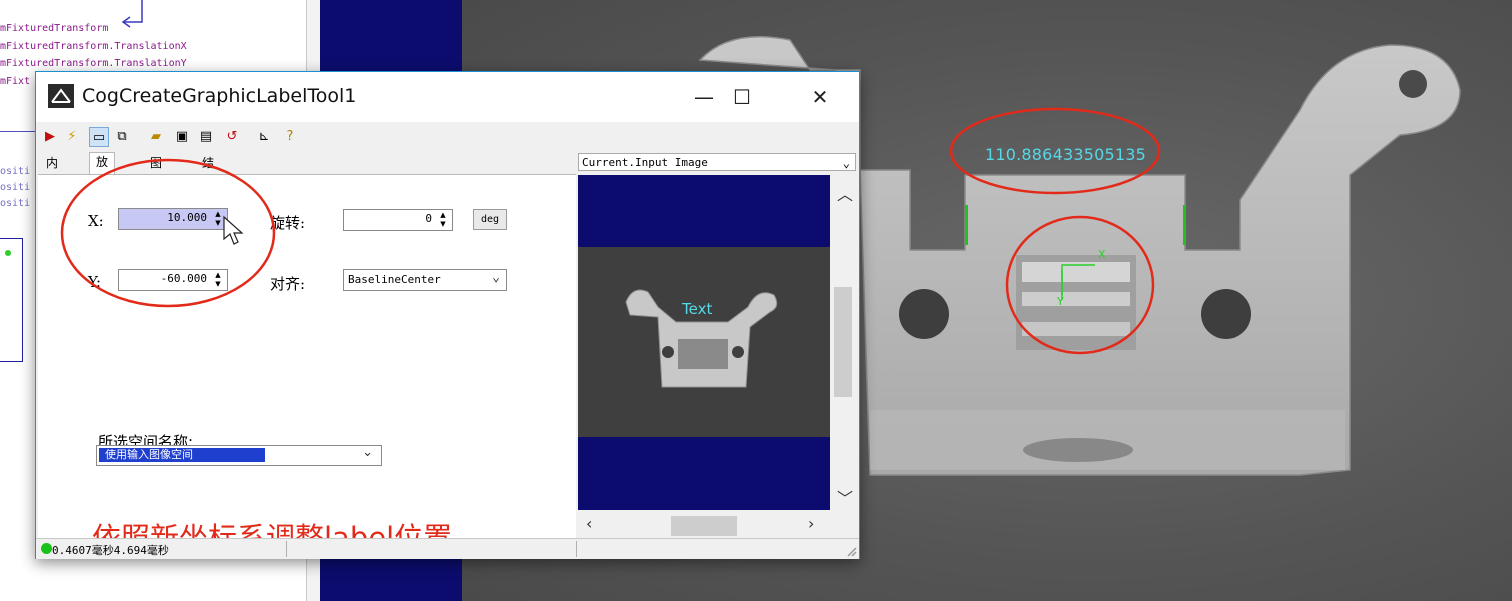 This screenshot has height=601, width=1512. I want to click on vertical-scrollbar: ︿ ﹀, so click(843, 342).